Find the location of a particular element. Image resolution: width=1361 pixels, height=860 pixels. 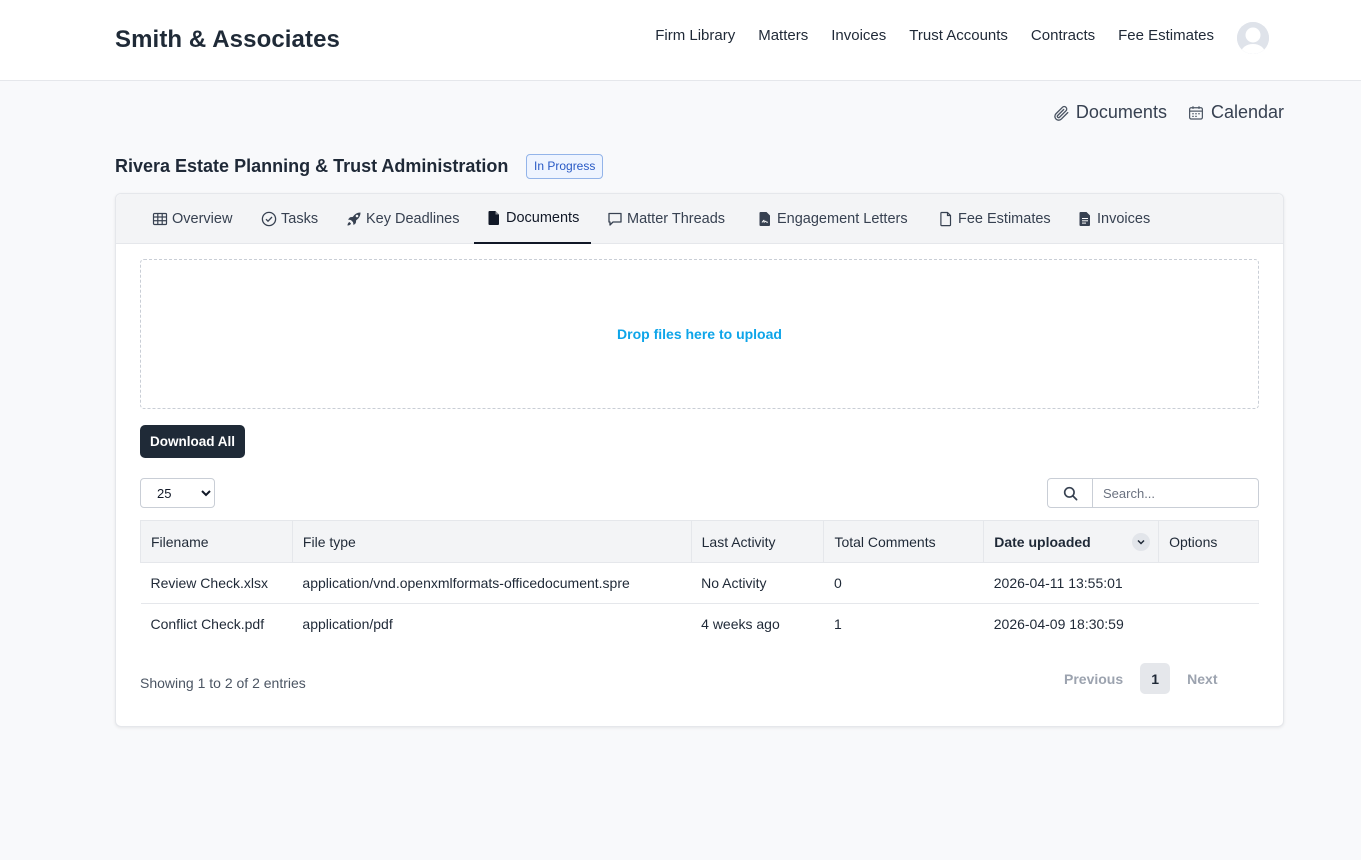

status-badge: In Progress is located at coordinates (565, 166).